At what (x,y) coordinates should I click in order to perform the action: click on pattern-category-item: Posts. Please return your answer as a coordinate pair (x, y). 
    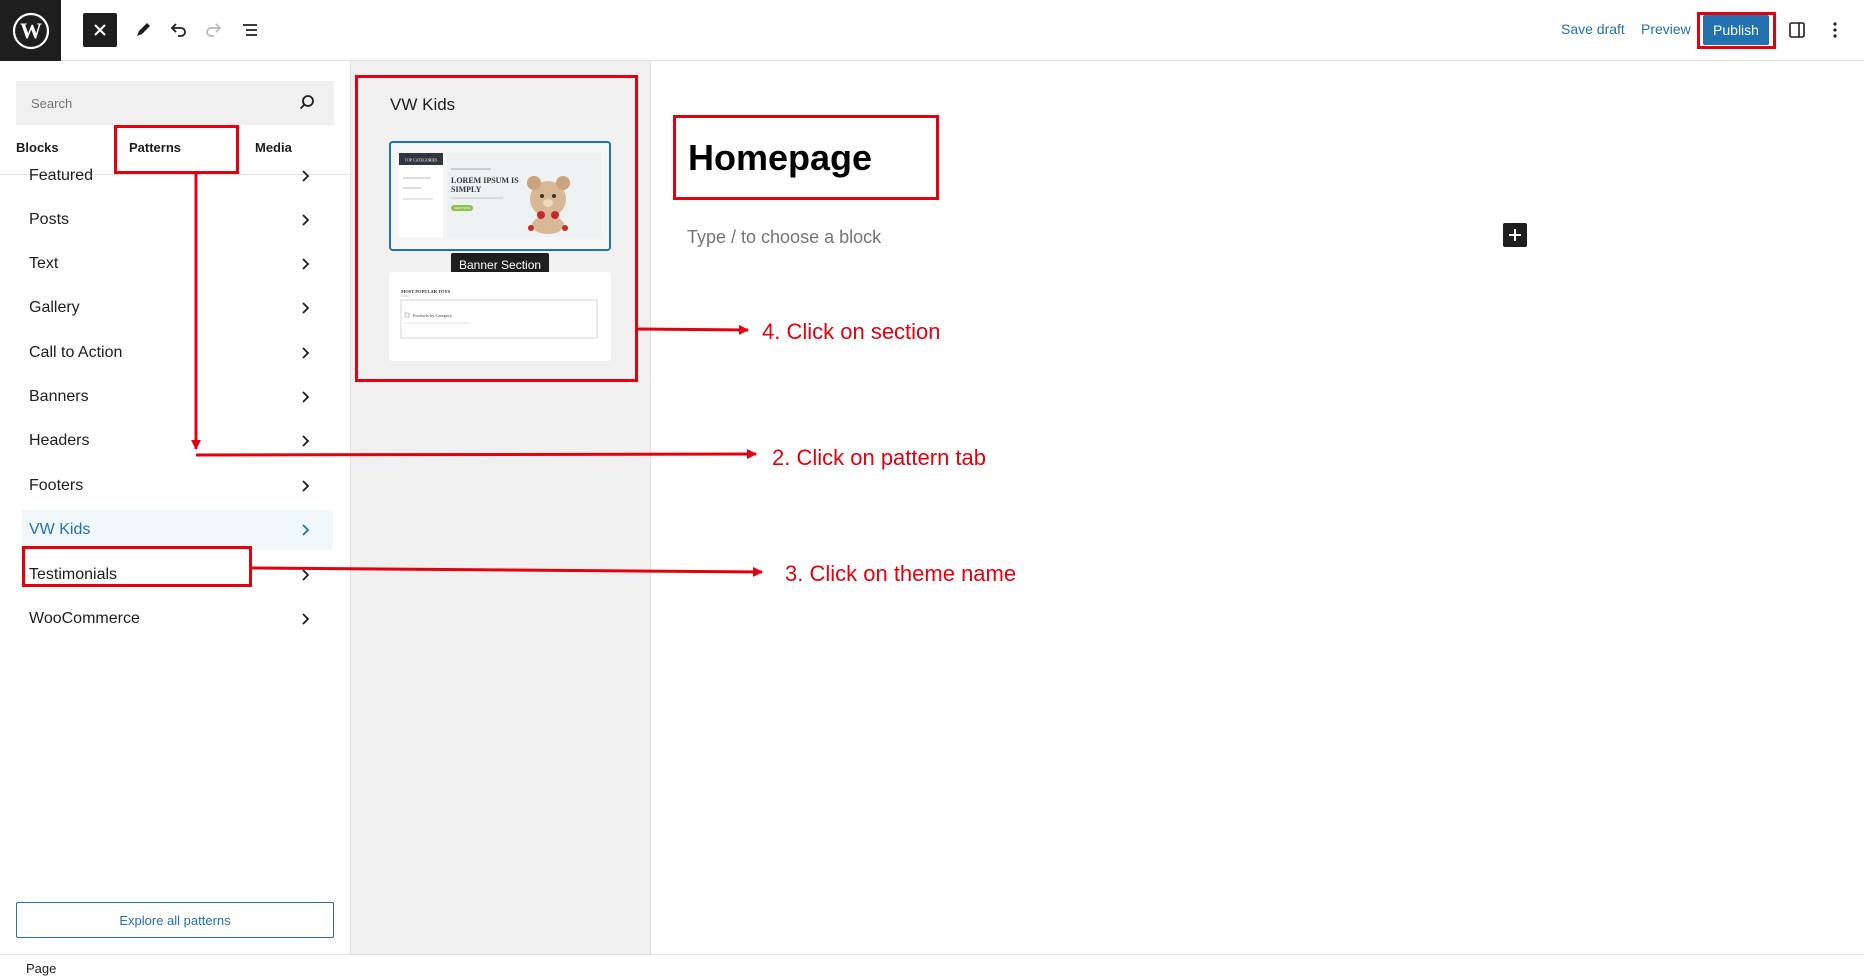
    Looking at the image, I should click on (177, 220).